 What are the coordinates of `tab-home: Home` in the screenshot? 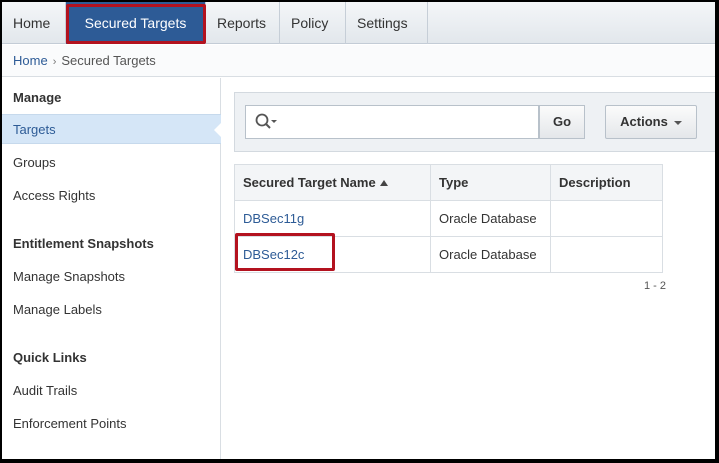 It's located at (34, 23).